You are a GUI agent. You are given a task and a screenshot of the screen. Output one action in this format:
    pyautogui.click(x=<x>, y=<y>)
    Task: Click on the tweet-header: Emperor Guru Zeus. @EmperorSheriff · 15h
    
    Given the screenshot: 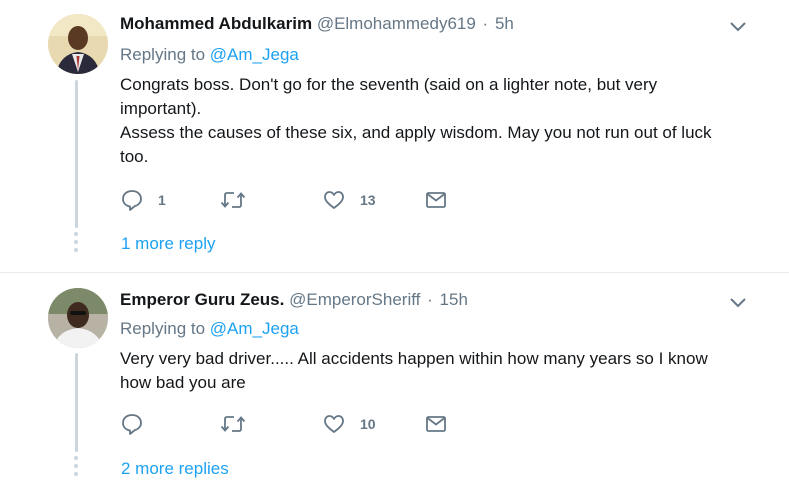 What is the action you would take?
    pyautogui.click(x=294, y=300)
    